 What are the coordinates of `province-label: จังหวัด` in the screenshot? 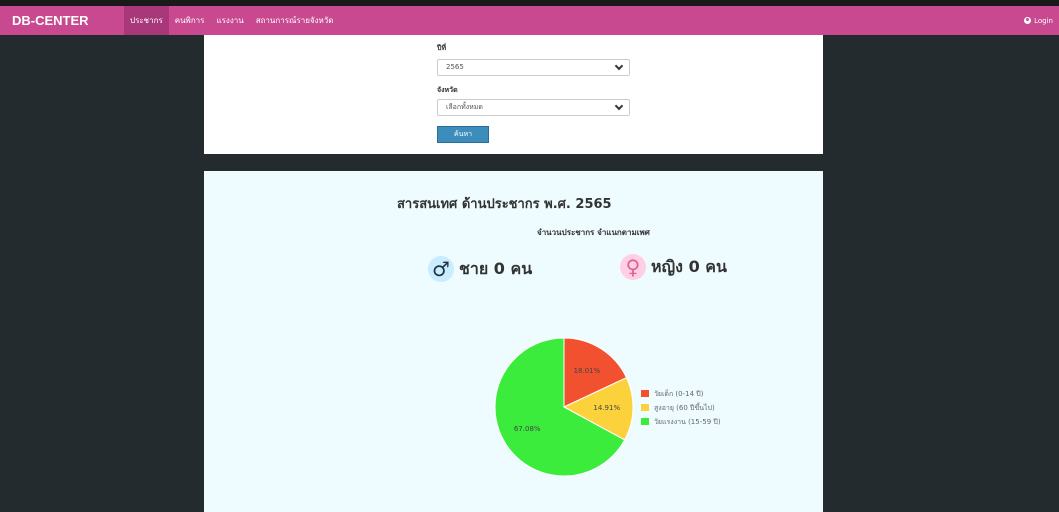 It's located at (447, 90).